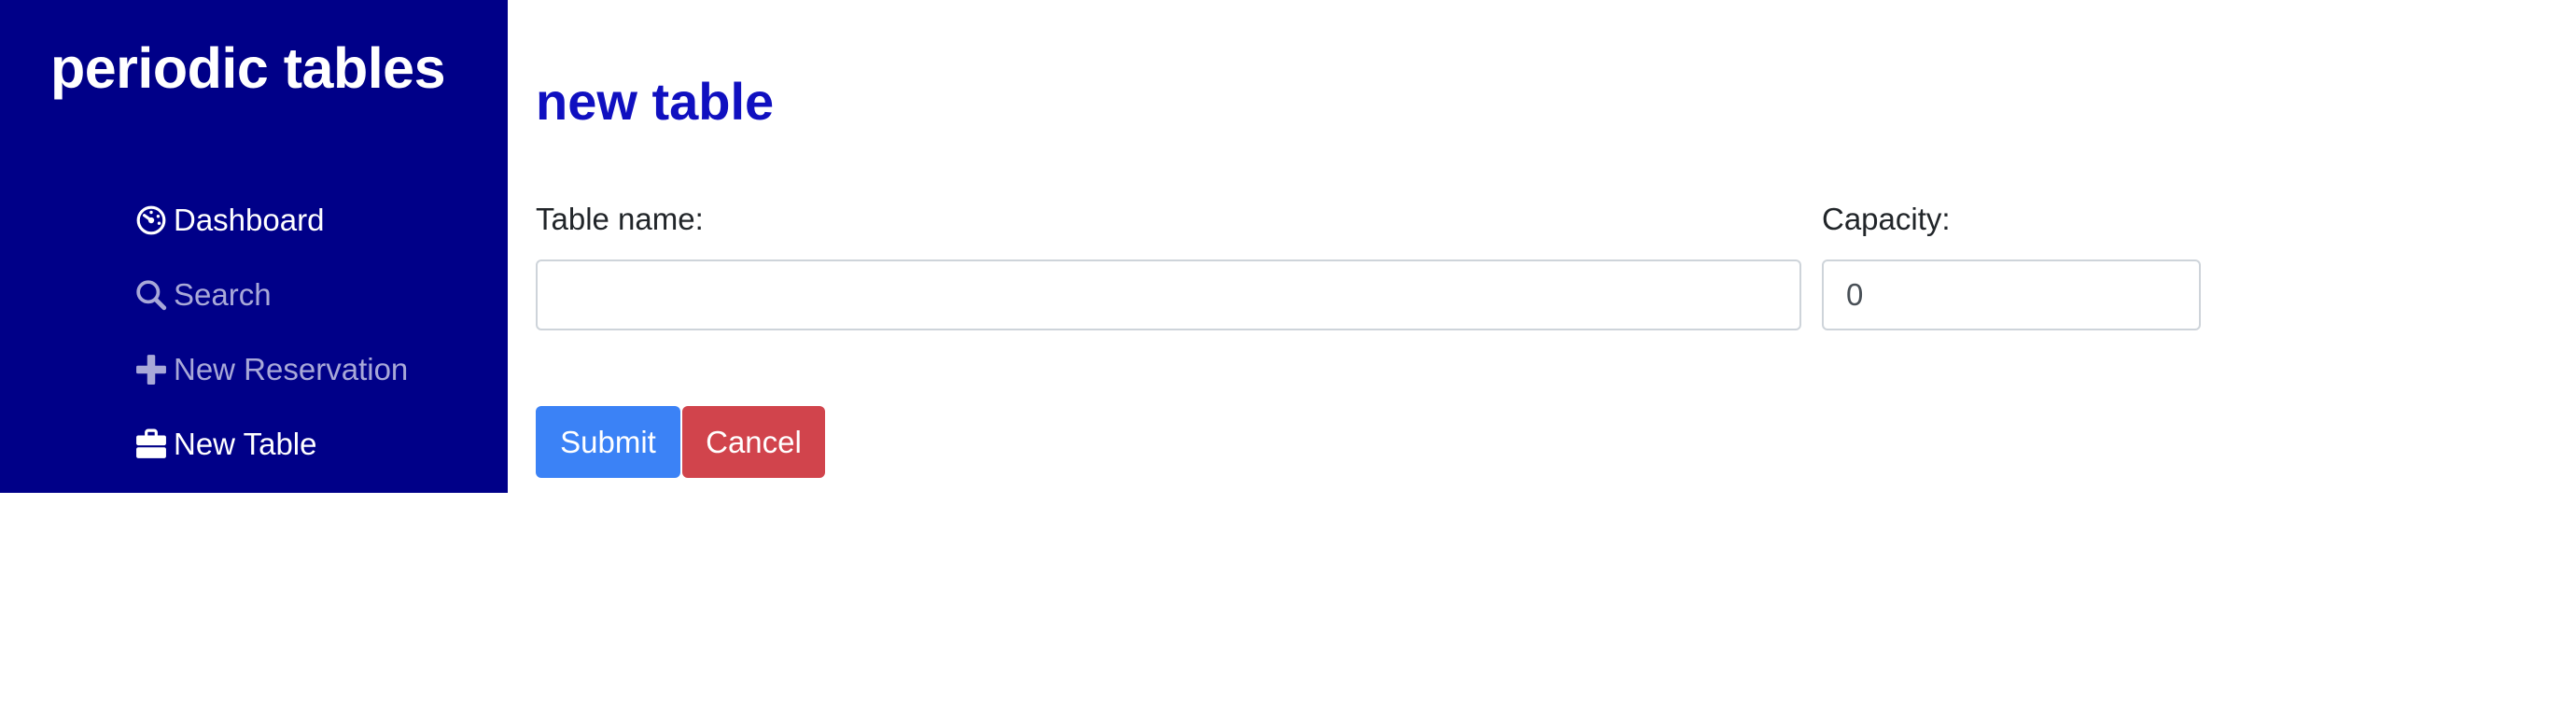 The image size is (2576, 715). What do you see at coordinates (223, 294) in the screenshot?
I see `sidebar-item-label: Search` at bounding box center [223, 294].